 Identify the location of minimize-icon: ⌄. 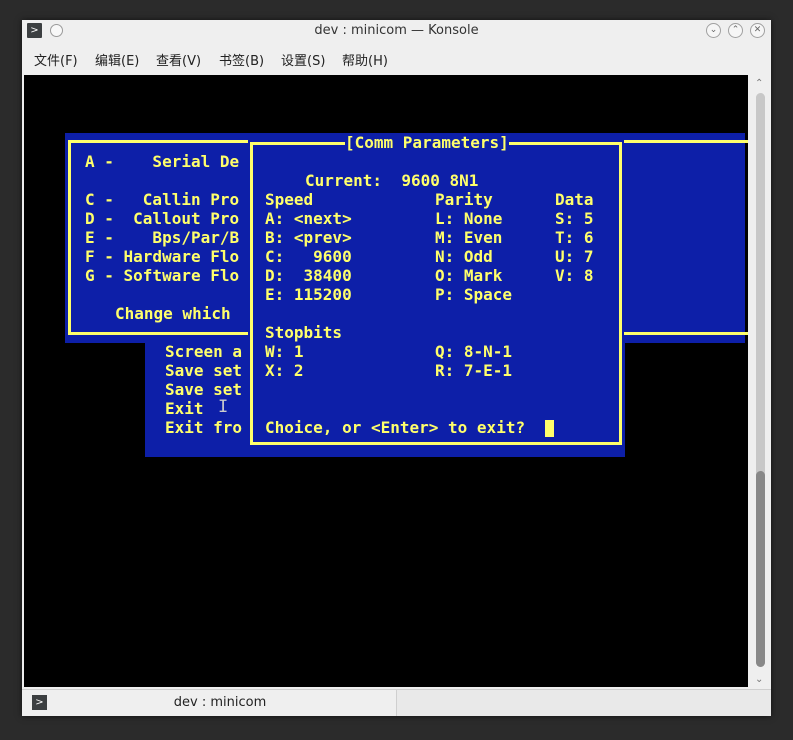
(713, 30).